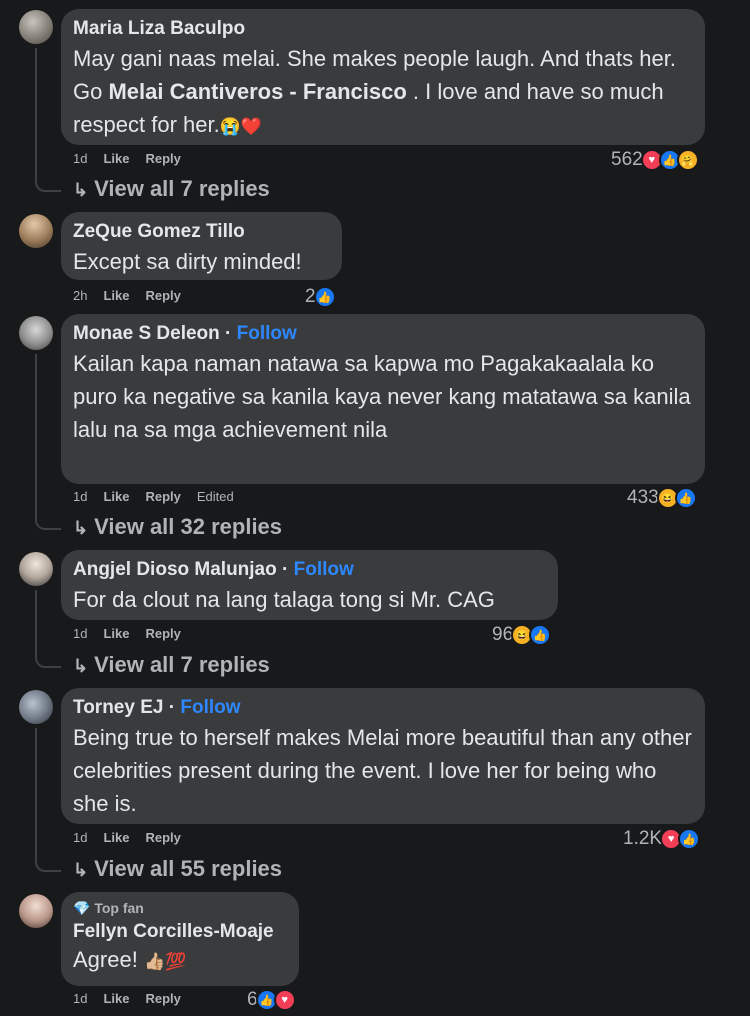 This screenshot has height=1016, width=750. I want to click on commenter-name: Angjel Dioso Malunjao, so click(175, 569).